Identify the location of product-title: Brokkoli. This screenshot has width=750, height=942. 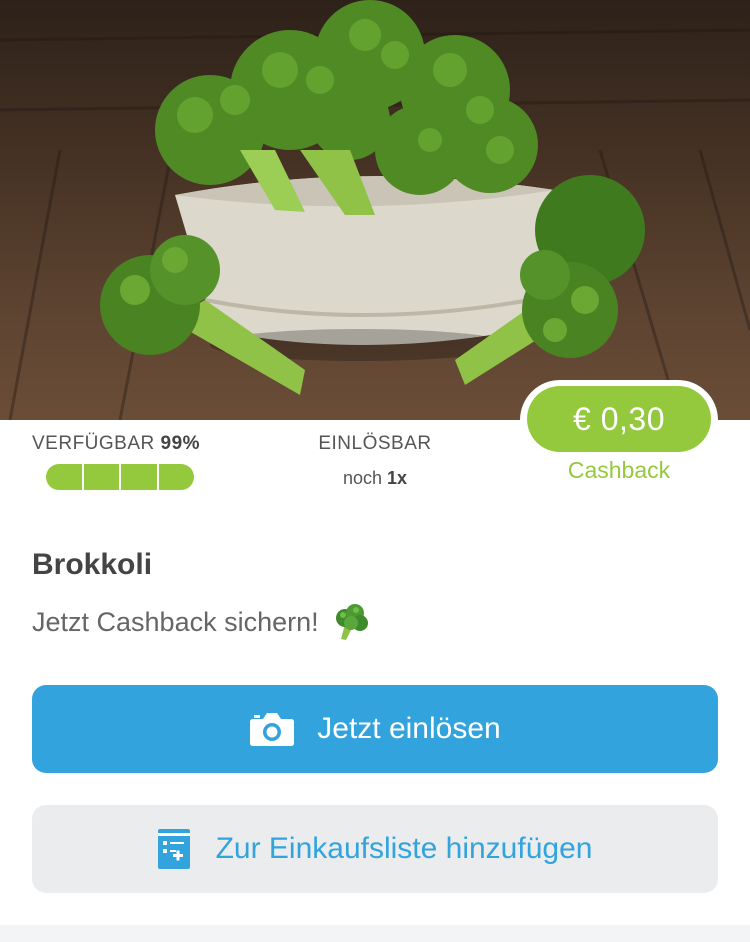
(92, 564).